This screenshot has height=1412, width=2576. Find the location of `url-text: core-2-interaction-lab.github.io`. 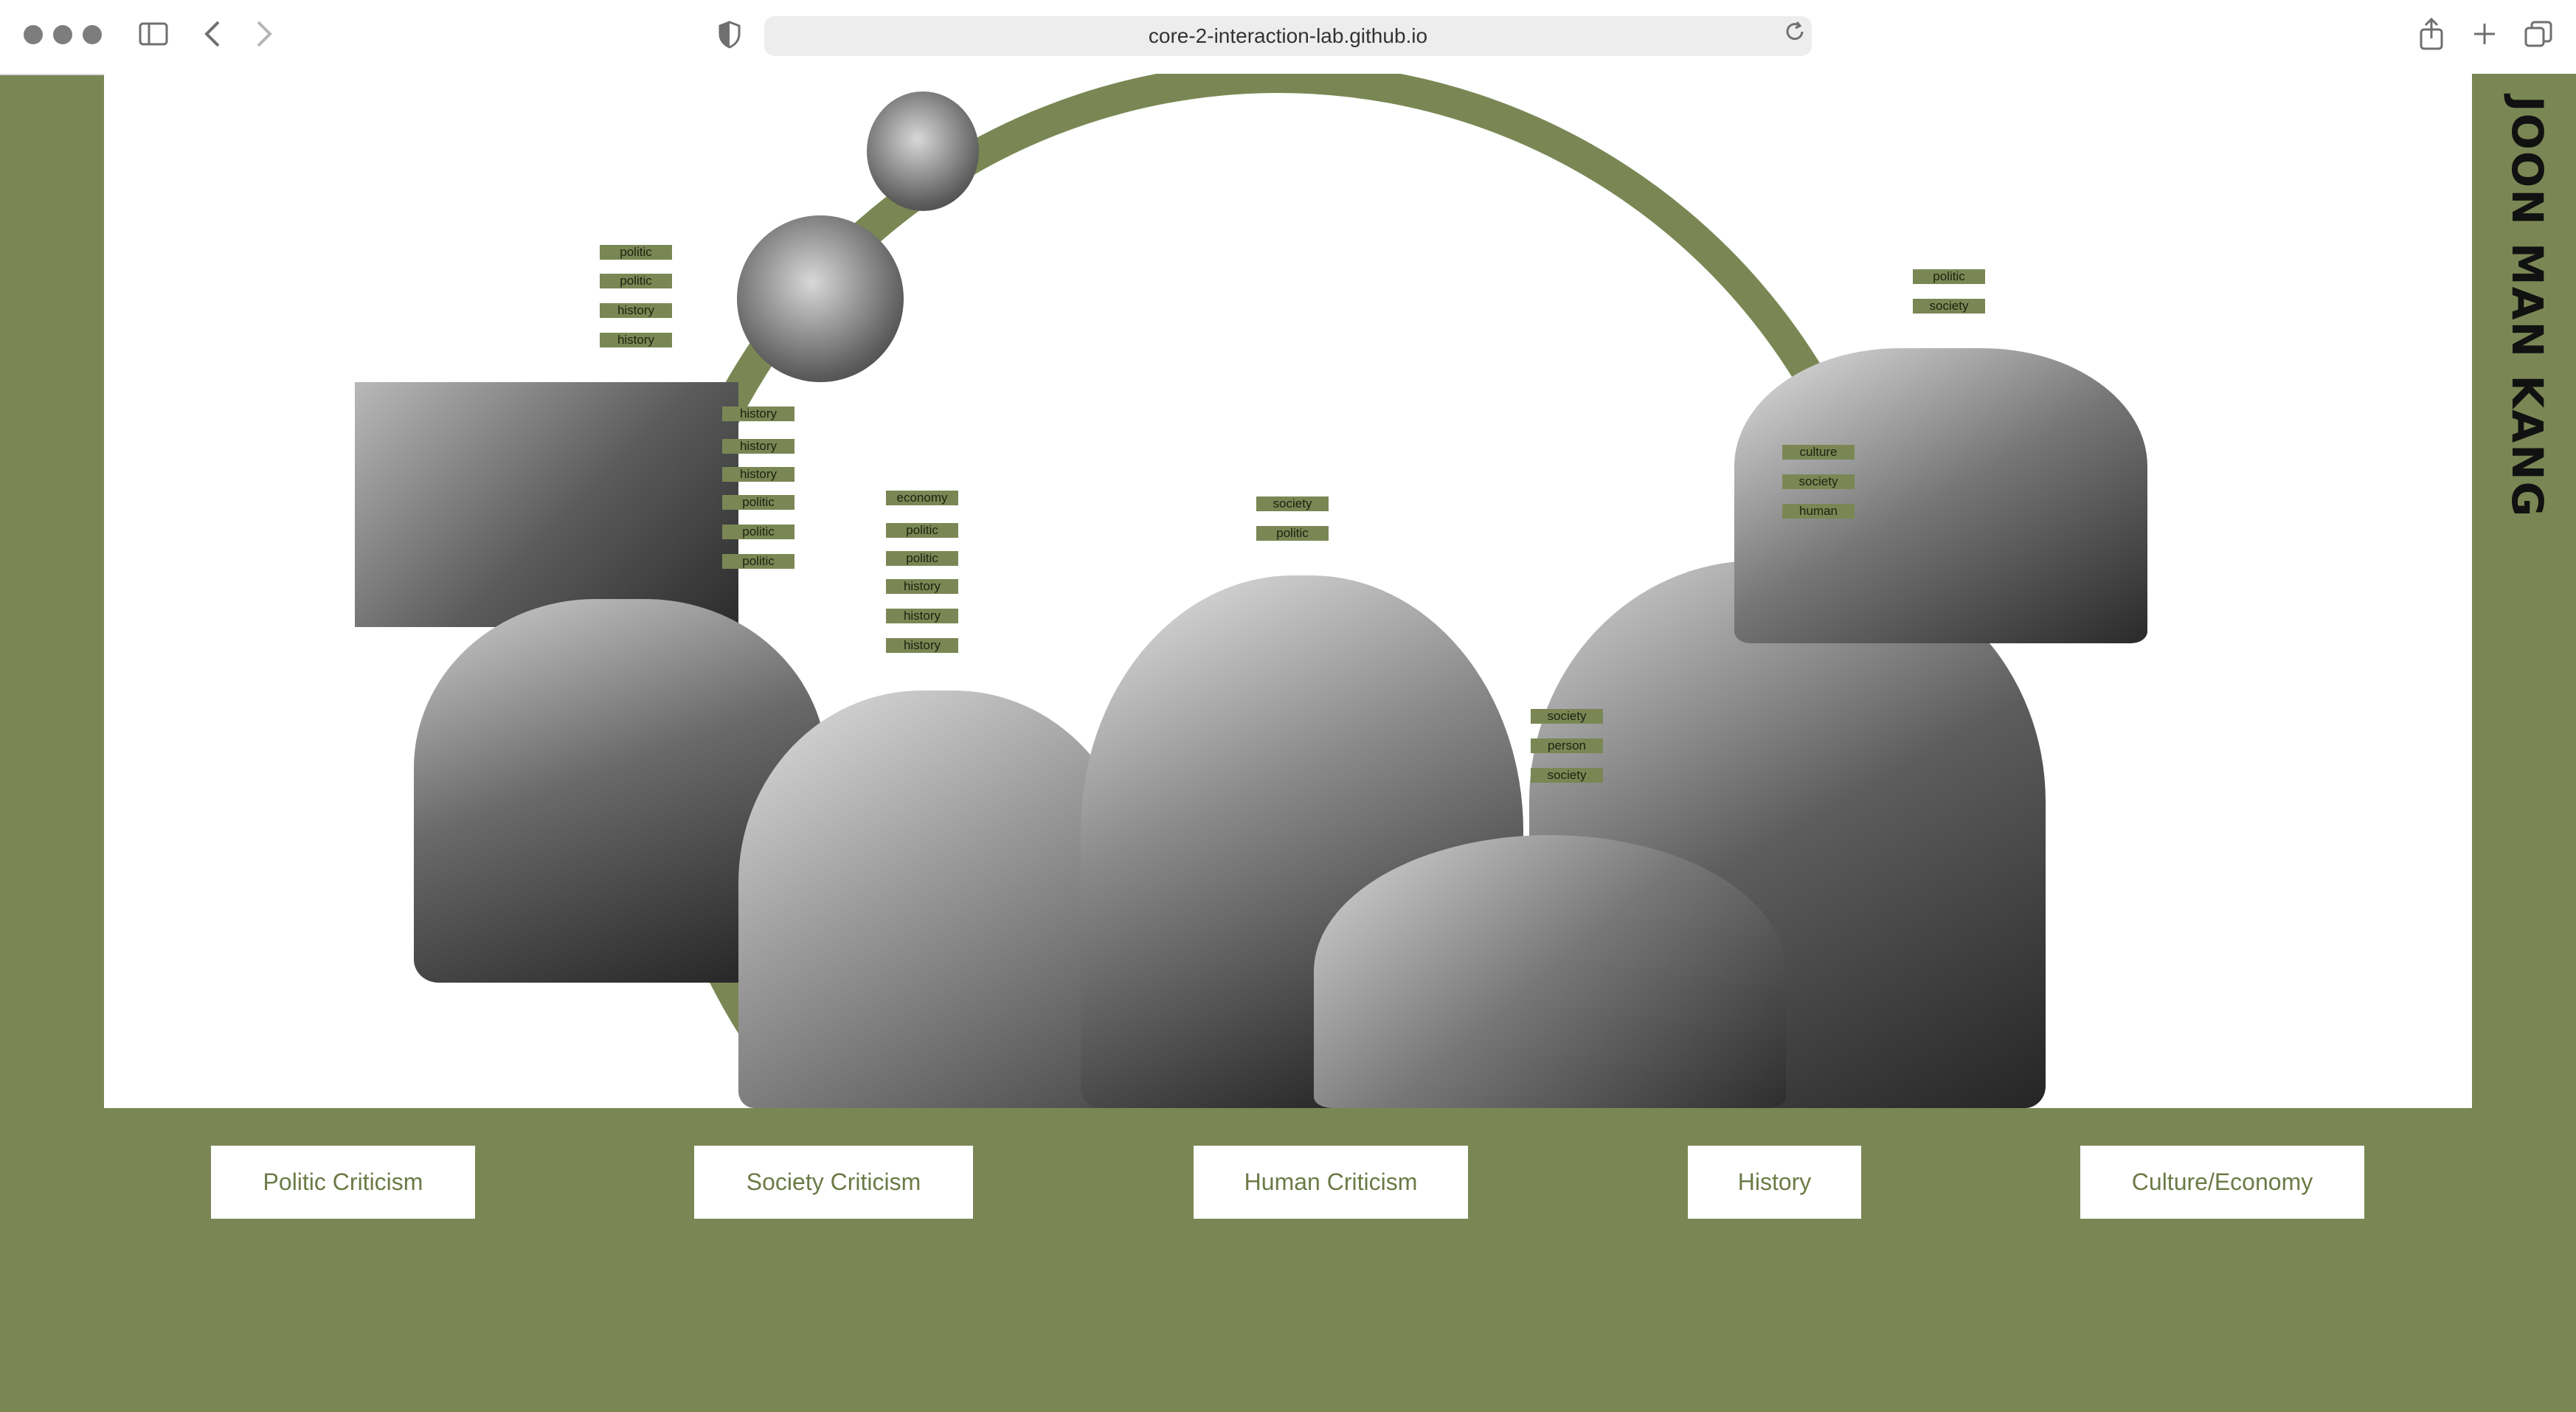

url-text: core-2-interaction-lab.github.io is located at coordinates (1288, 35).